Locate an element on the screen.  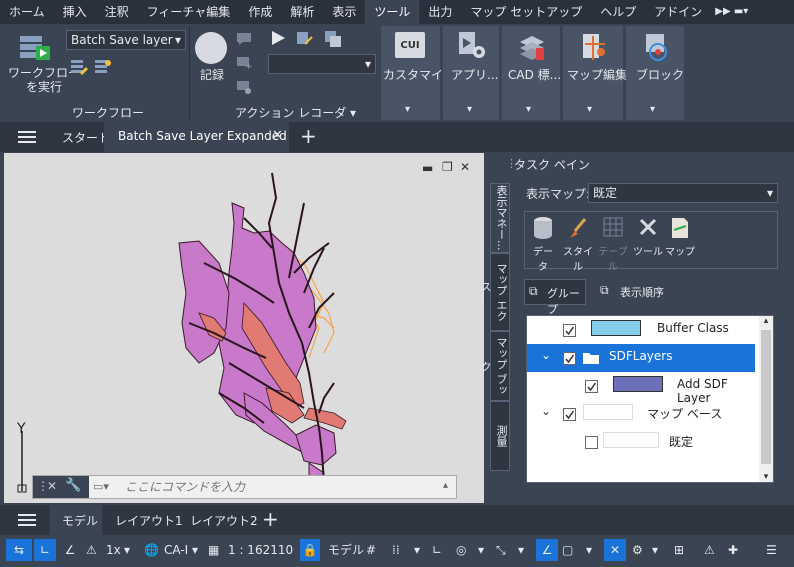
record-label: 記録 is located at coordinates (212, 74).